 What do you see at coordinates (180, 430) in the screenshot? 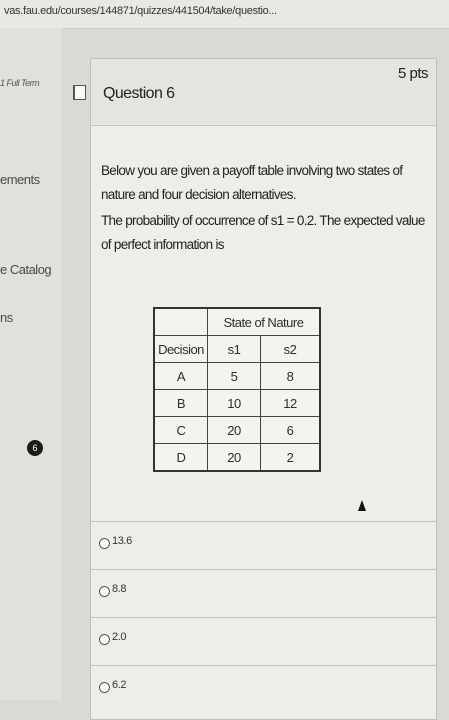
I see `decision-cell: C` at bounding box center [180, 430].